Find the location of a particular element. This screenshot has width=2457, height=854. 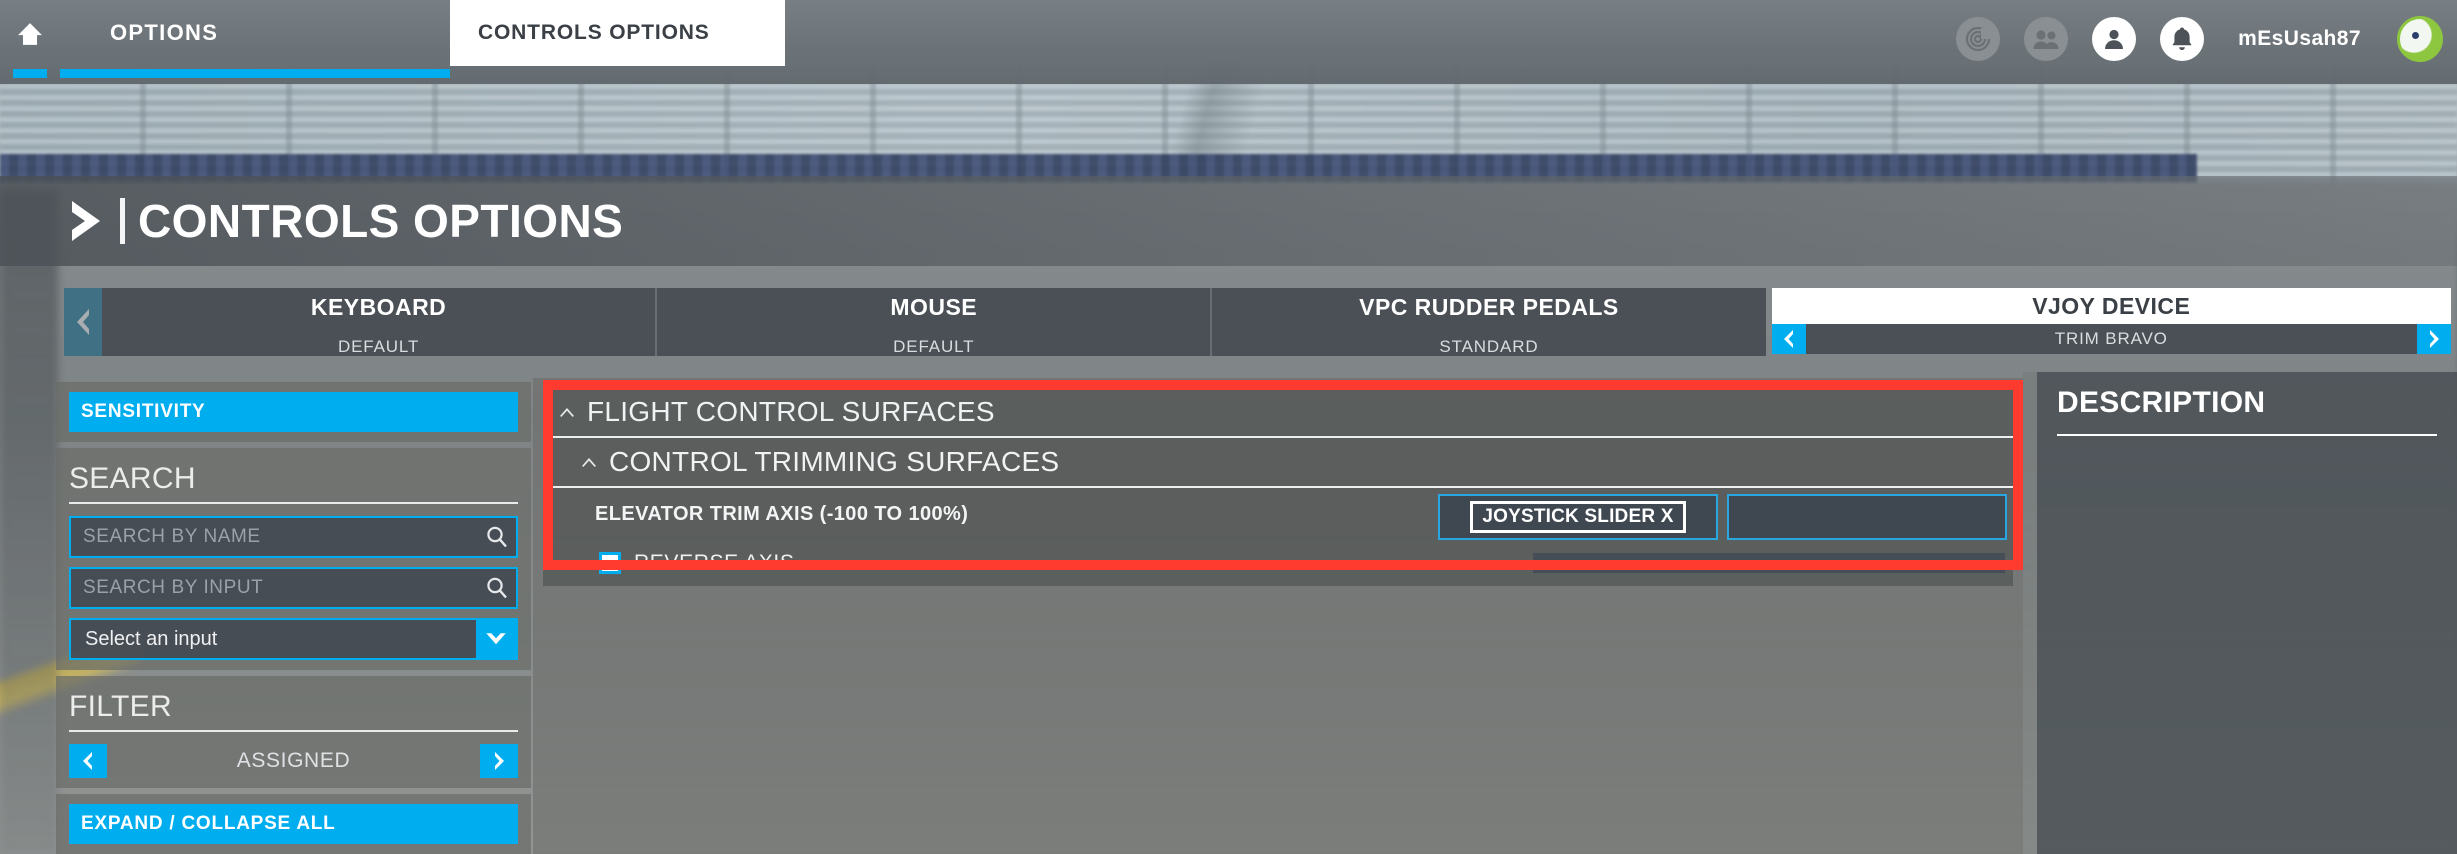

chevron-down-icon is located at coordinates (496, 639).